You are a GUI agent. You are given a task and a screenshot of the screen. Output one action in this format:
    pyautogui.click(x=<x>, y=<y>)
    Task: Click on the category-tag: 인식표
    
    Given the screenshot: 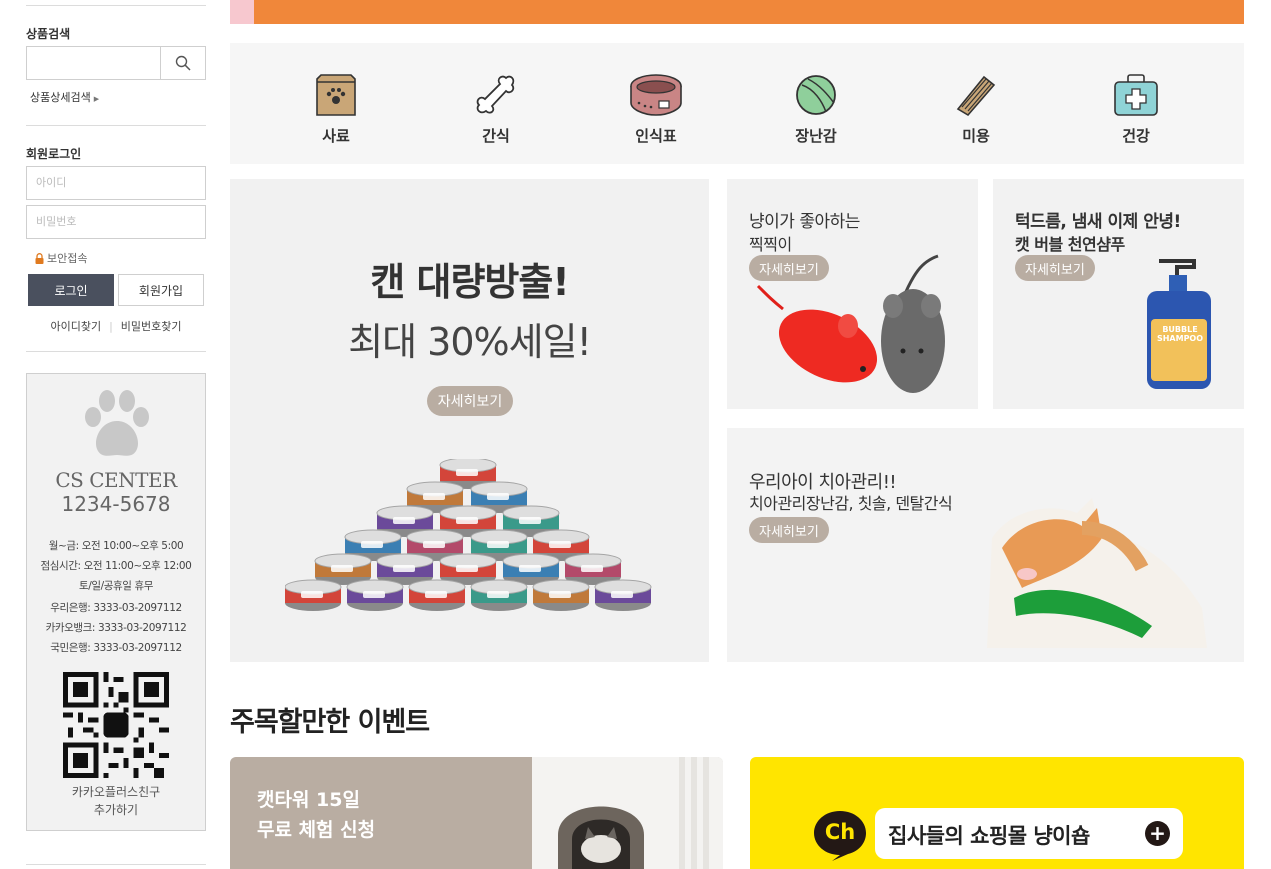 What is the action you would take?
    pyautogui.click(x=656, y=109)
    